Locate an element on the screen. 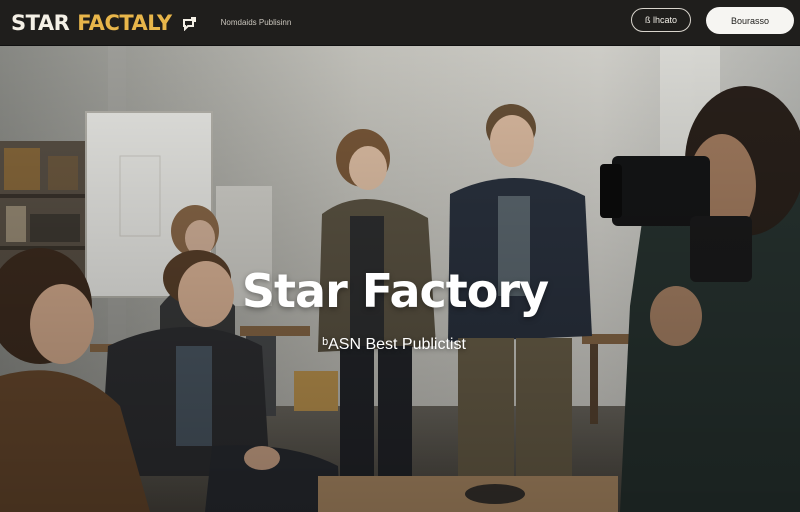 This screenshot has width=800, height=512. nav-tagline: Nomdaids Publisinn is located at coordinates (256, 22).